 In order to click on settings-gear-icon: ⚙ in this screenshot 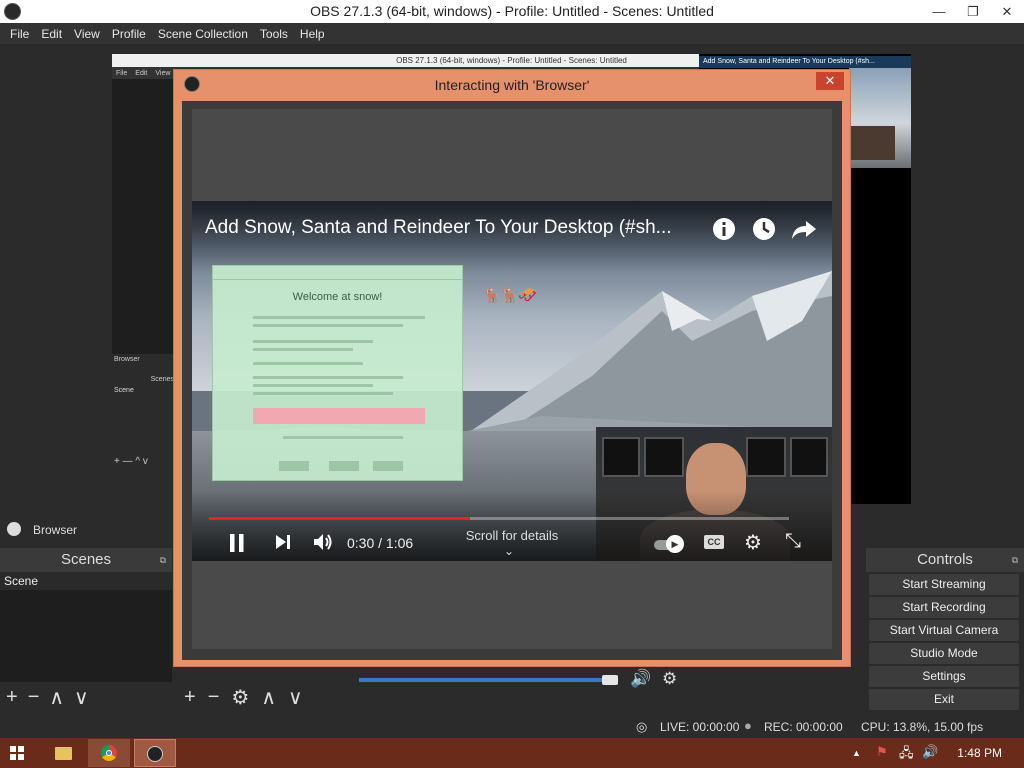, I will do `click(753, 542)`.